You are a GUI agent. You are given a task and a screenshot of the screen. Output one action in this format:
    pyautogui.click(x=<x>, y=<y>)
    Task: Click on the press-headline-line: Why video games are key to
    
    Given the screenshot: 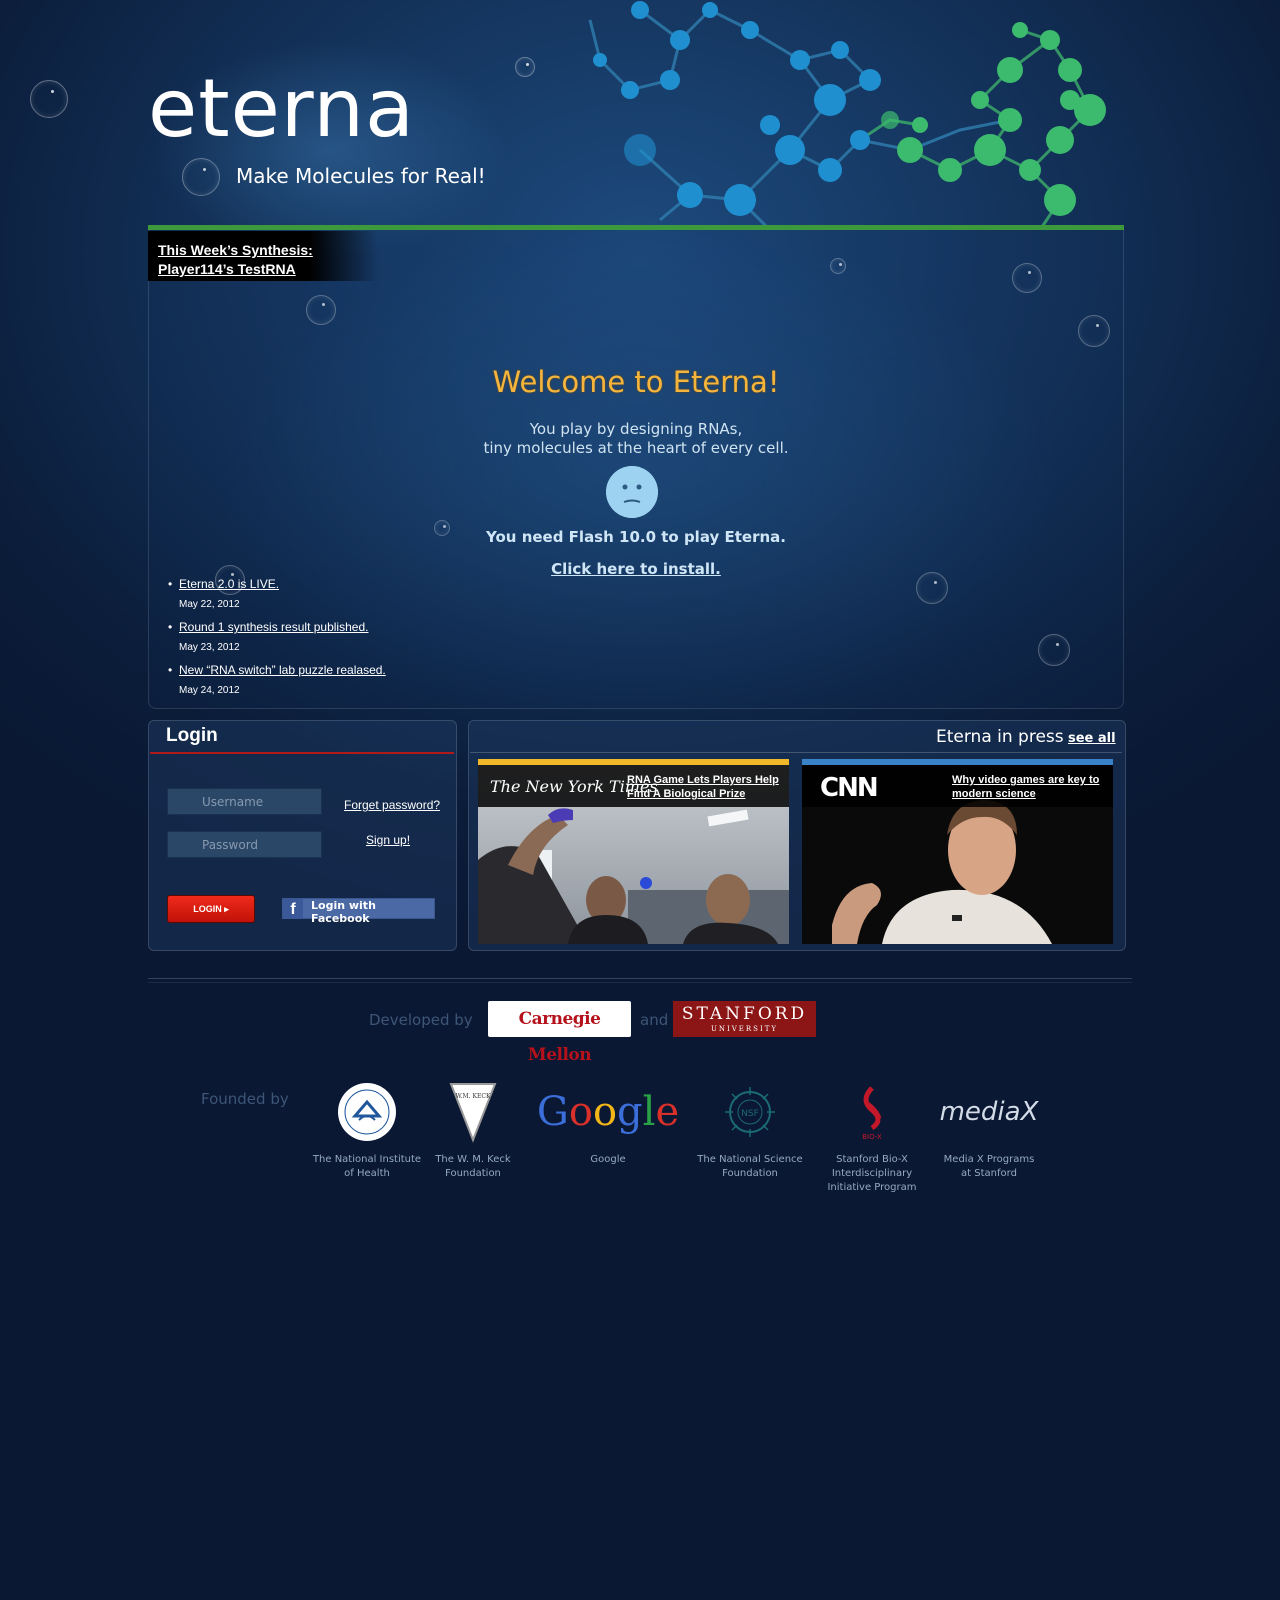 What is the action you would take?
    pyautogui.click(x=1026, y=780)
    